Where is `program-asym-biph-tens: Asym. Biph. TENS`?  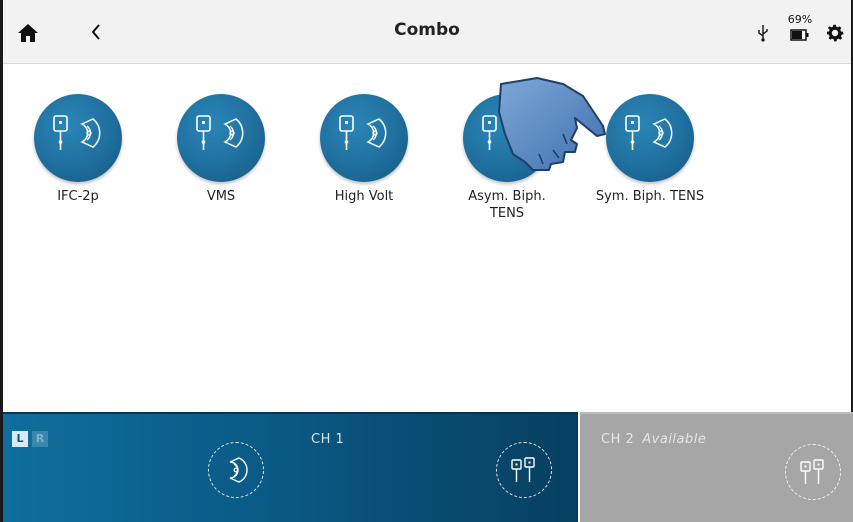
program-asym-biph-tens: Asym. Biph. TENS is located at coordinates (507, 158).